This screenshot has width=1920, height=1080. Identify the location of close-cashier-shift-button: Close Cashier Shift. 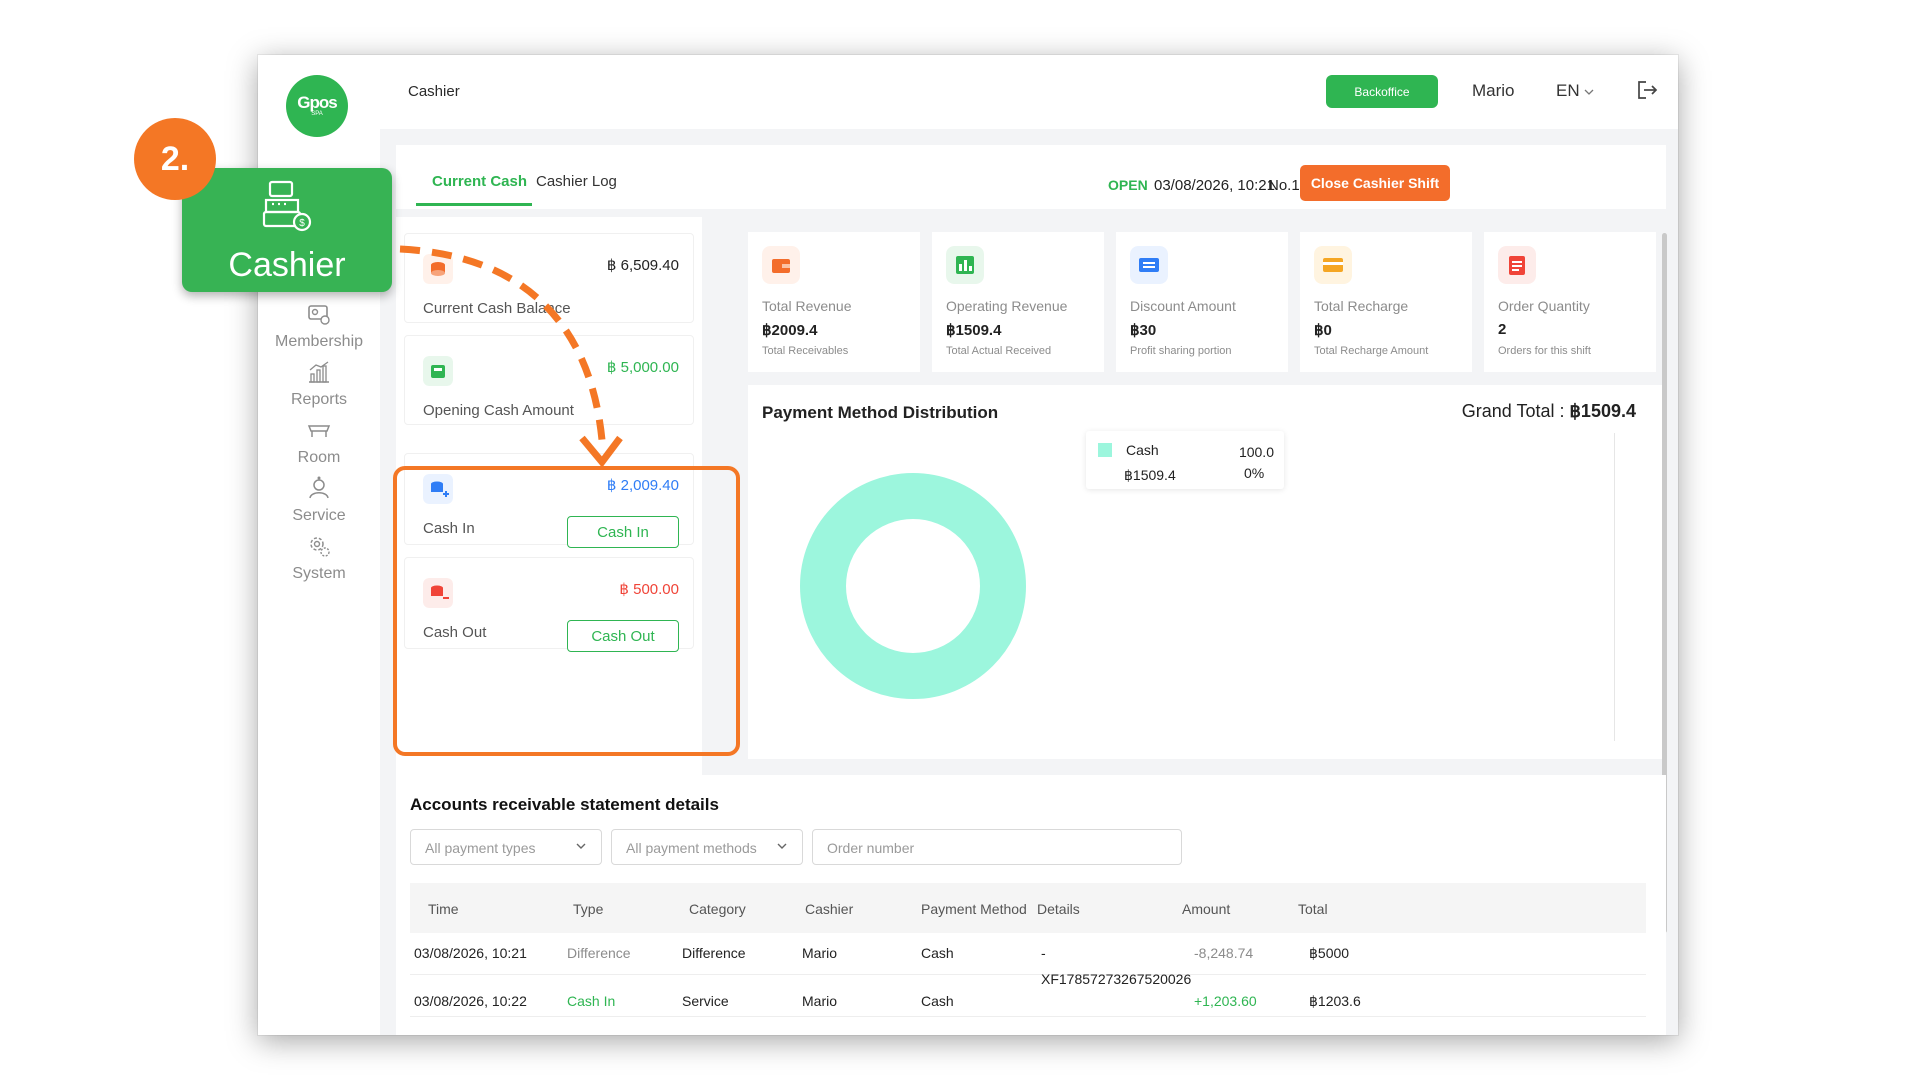
(1375, 183).